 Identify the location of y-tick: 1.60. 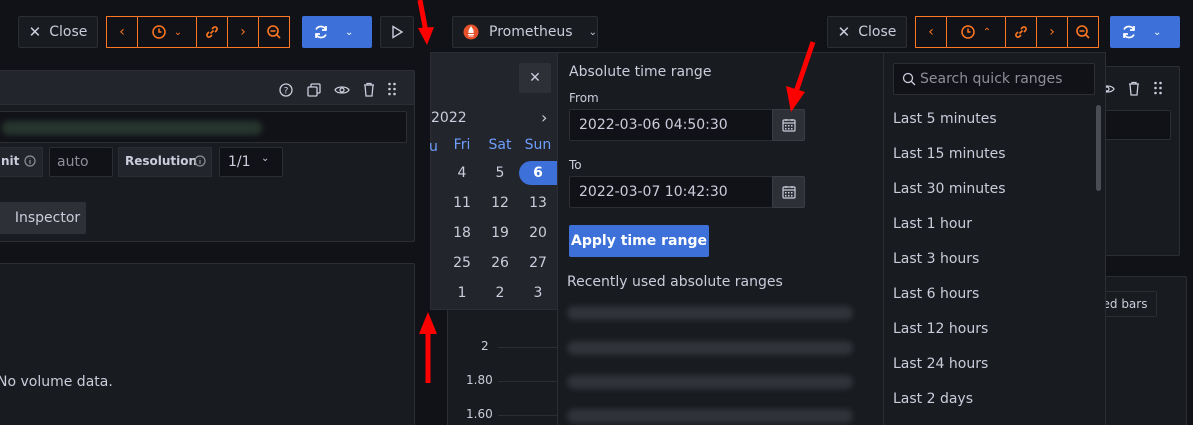
(479, 414).